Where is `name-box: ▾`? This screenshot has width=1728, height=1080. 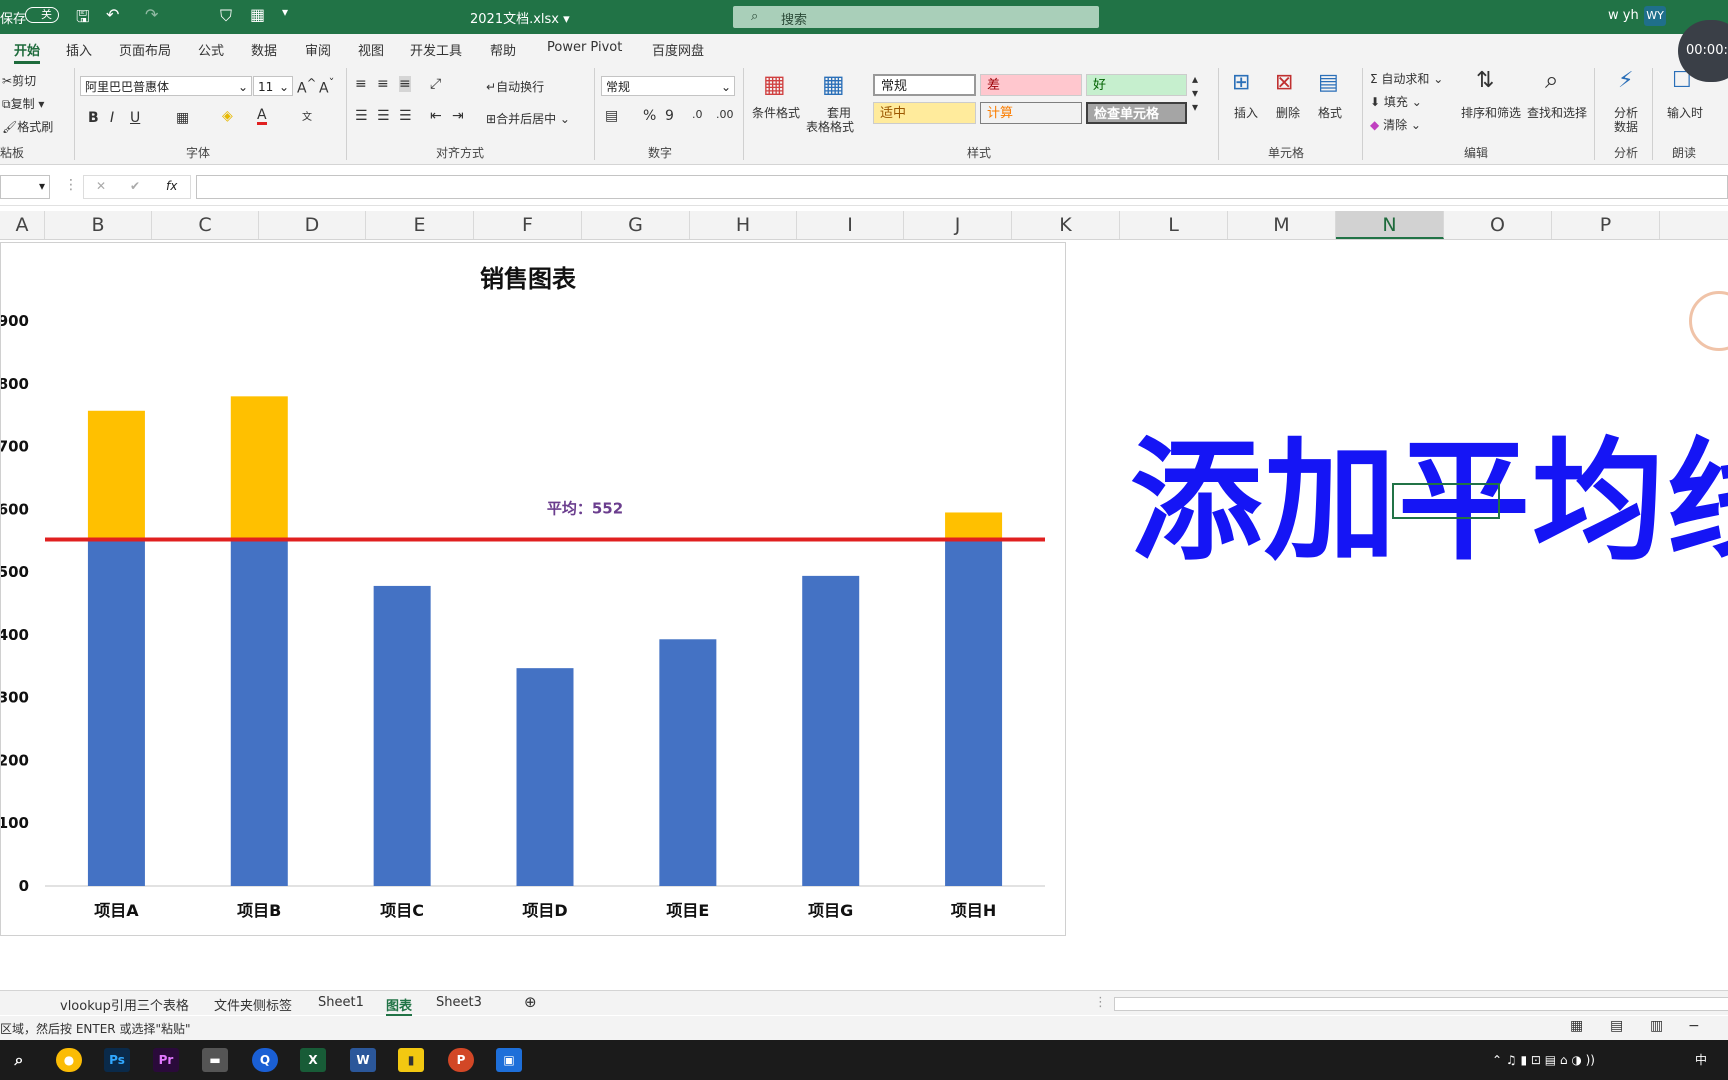 name-box: ▾ is located at coordinates (25, 187).